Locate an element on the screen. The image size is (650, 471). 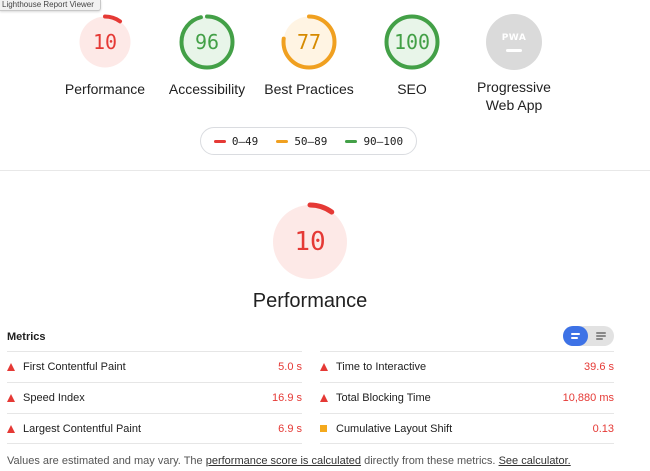
gauge-score: 96 is located at coordinates (207, 42).